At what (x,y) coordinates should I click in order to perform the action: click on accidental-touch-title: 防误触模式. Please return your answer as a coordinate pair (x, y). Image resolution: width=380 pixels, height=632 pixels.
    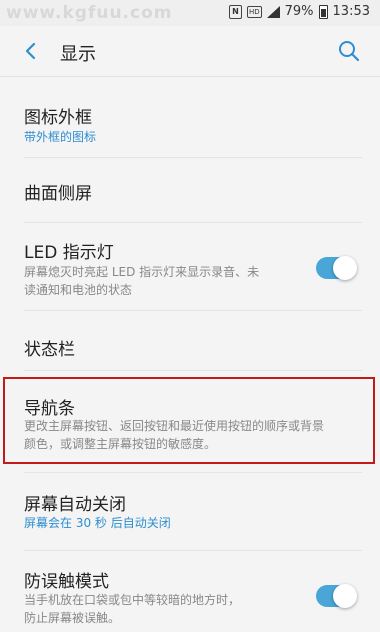
    Looking at the image, I should click on (66, 582).